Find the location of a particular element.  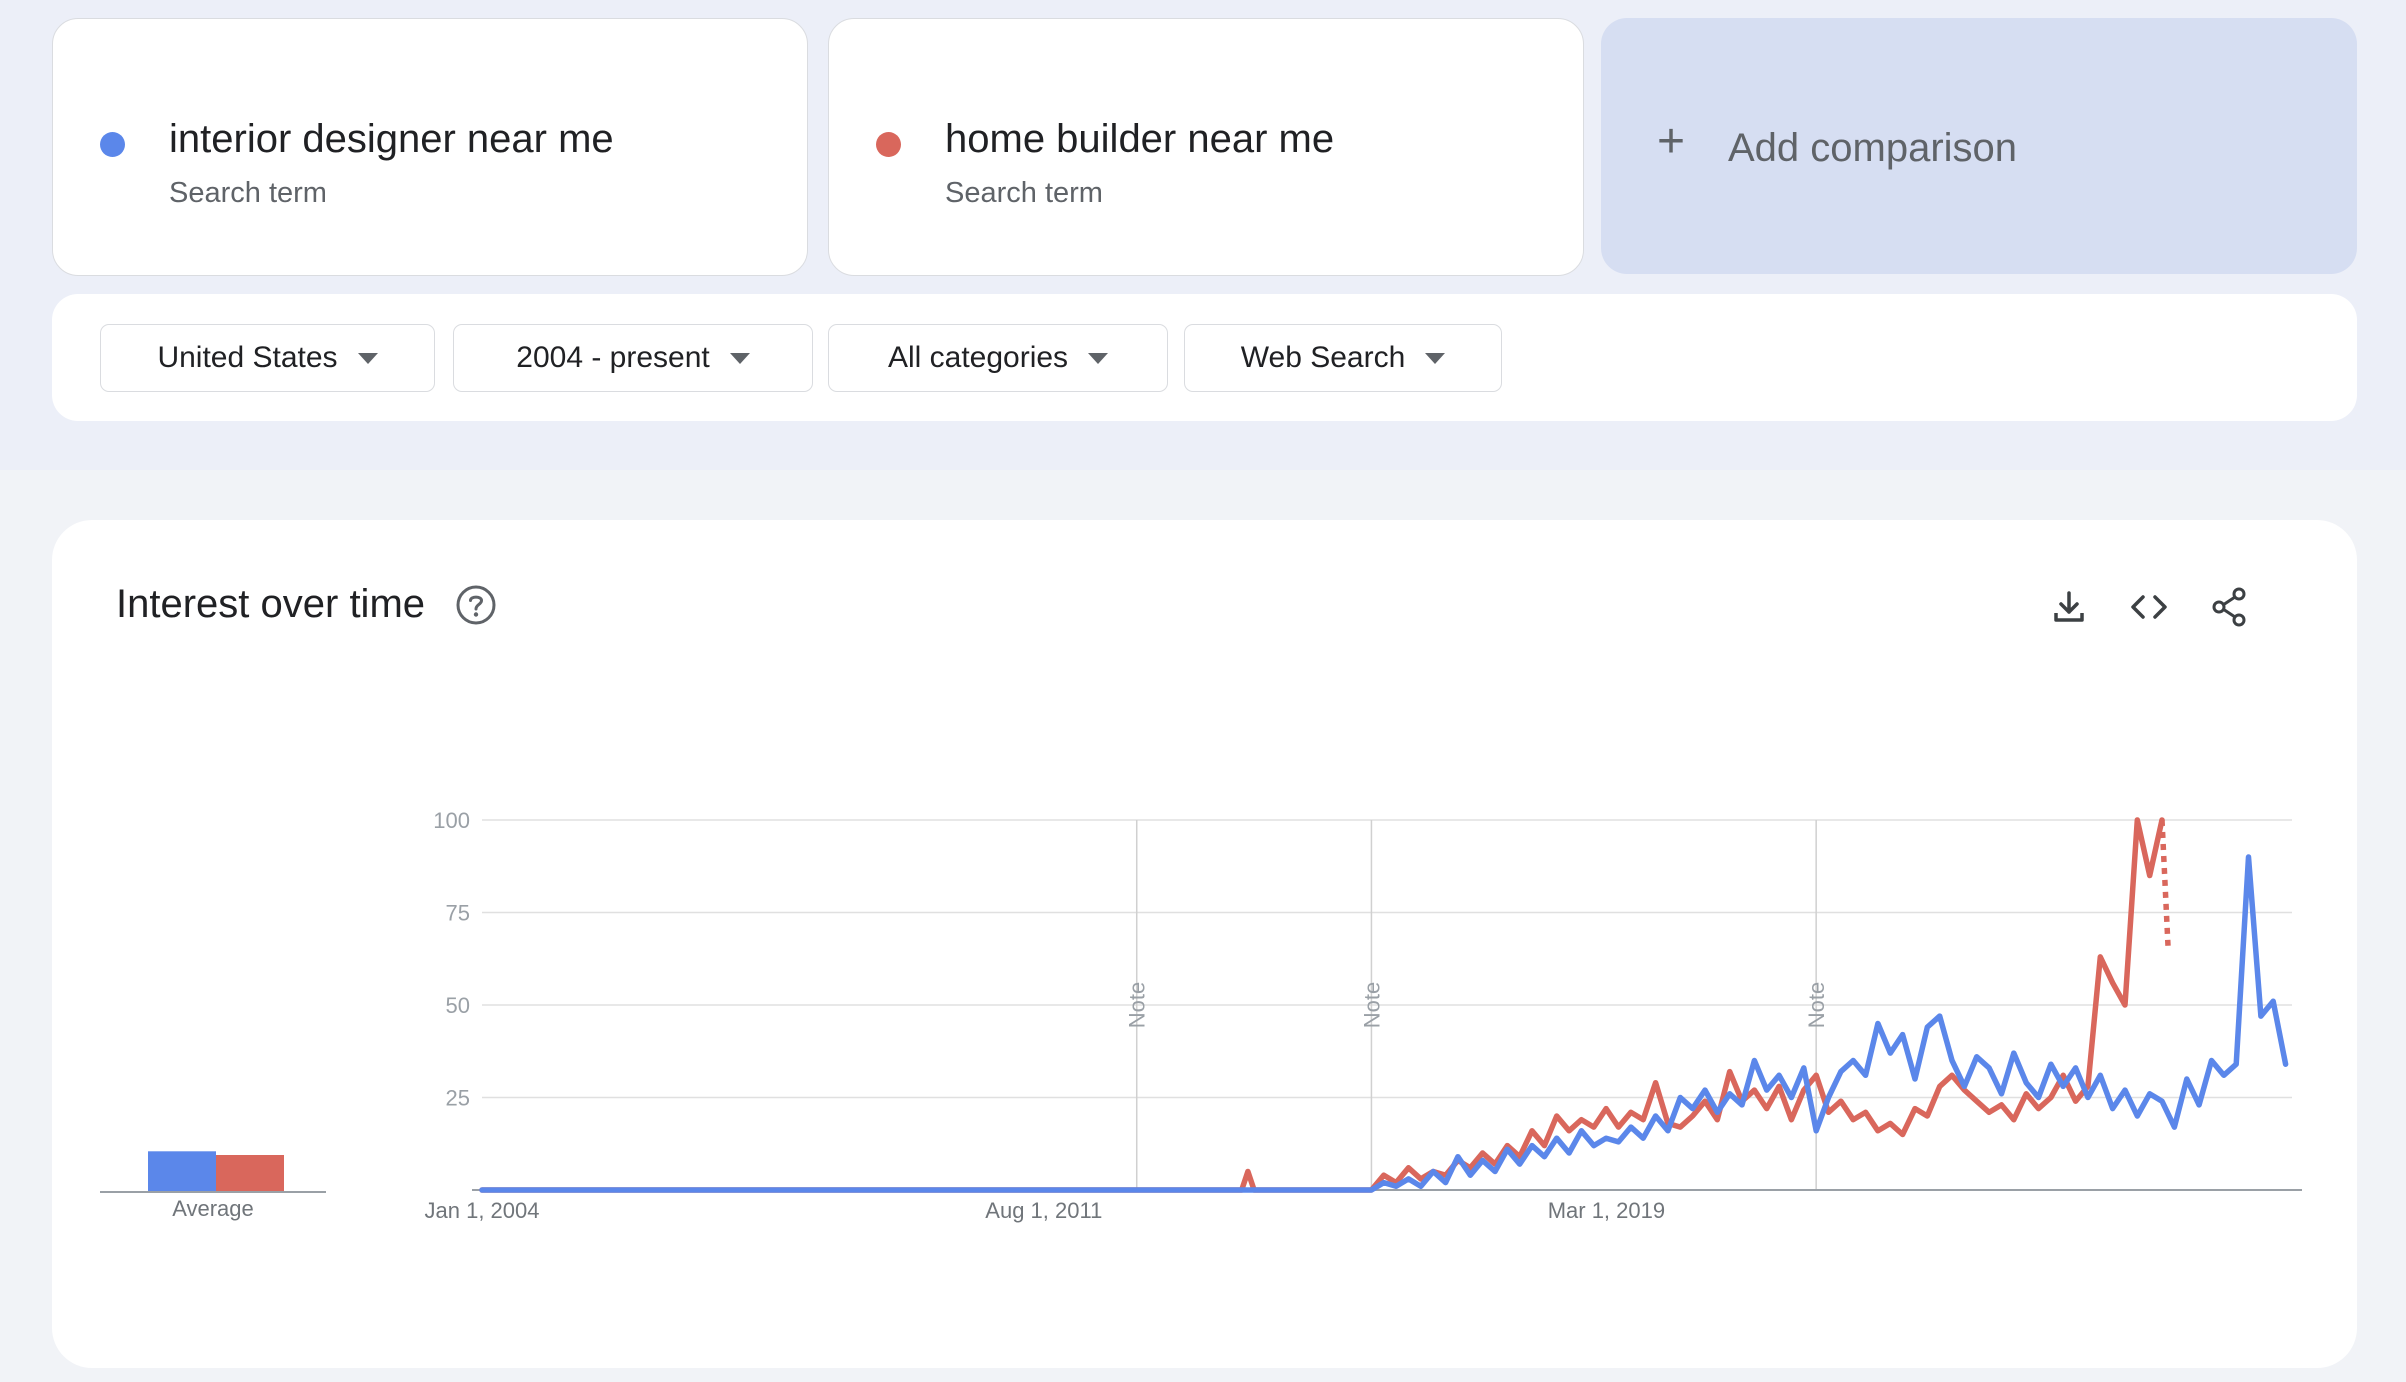

category-dropdown: All categories is located at coordinates (998, 358).